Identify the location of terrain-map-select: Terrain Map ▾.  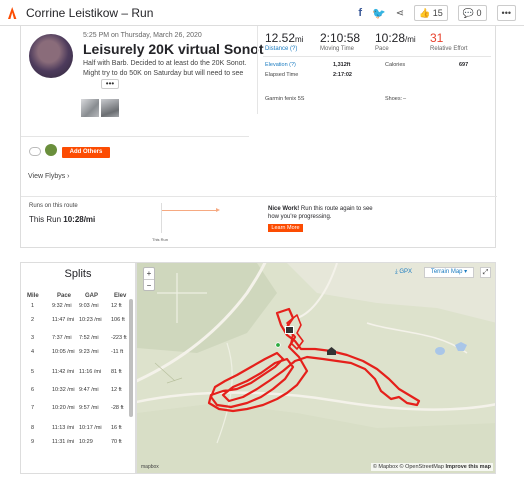
(449, 272).